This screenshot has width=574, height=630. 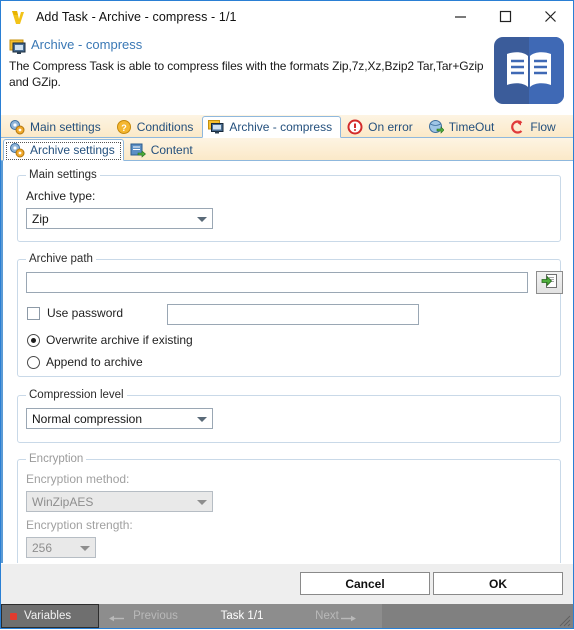 What do you see at coordinates (119, 340) in the screenshot?
I see `overwrite-archive-label: Overwrite archive if existing` at bounding box center [119, 340].